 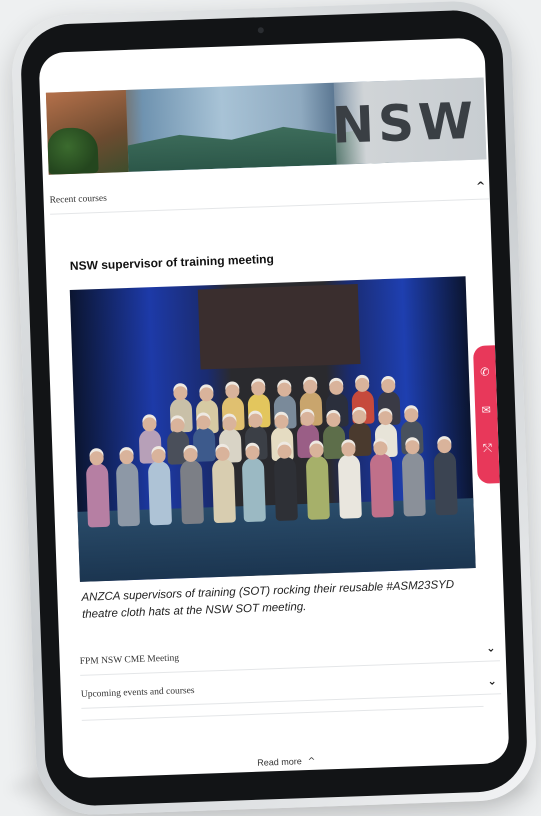 I want to click on contact-side-tab: ✆ ✉ ⤲, so click(x=486, y=414).